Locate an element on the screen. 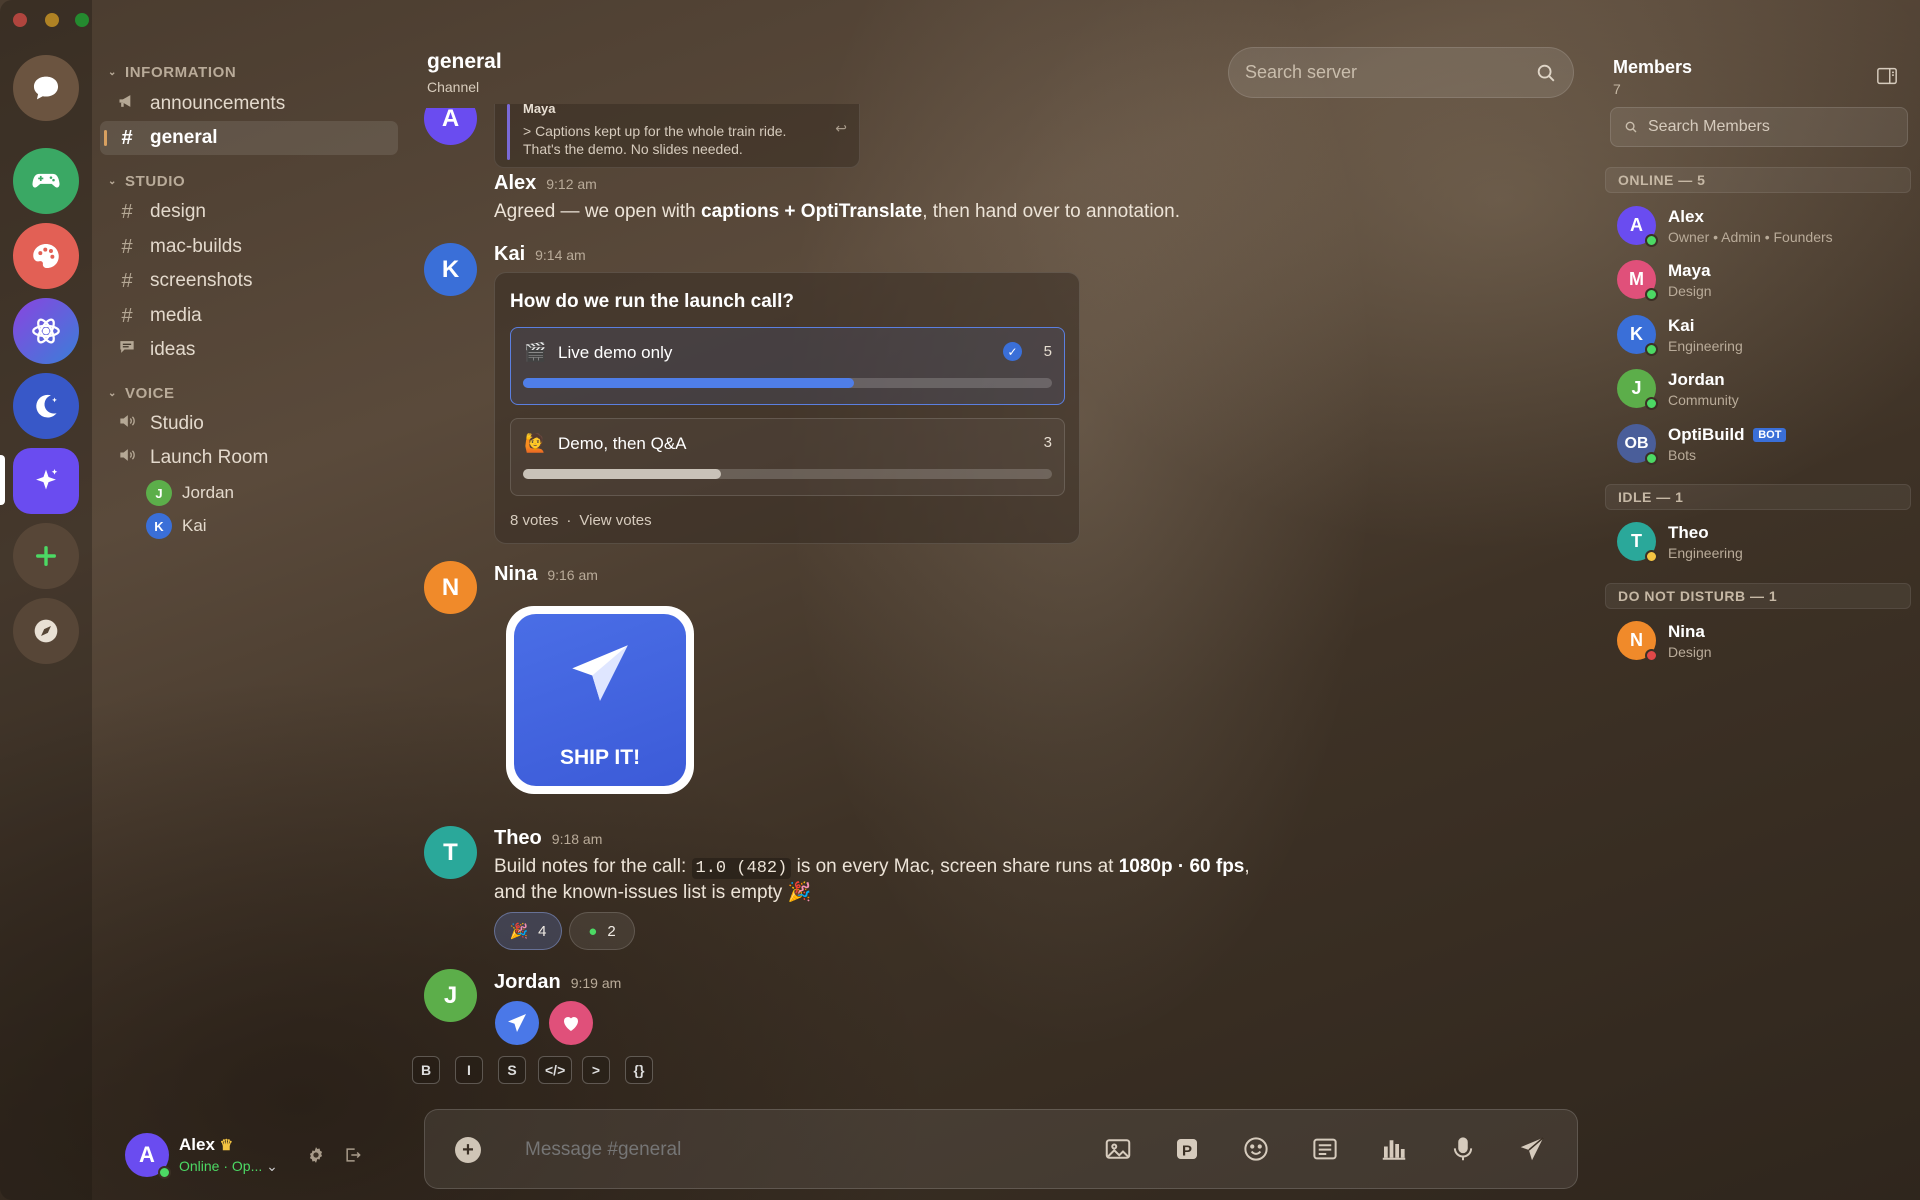  voice-user-kai: K Kai is located at coordinates (176, 526).